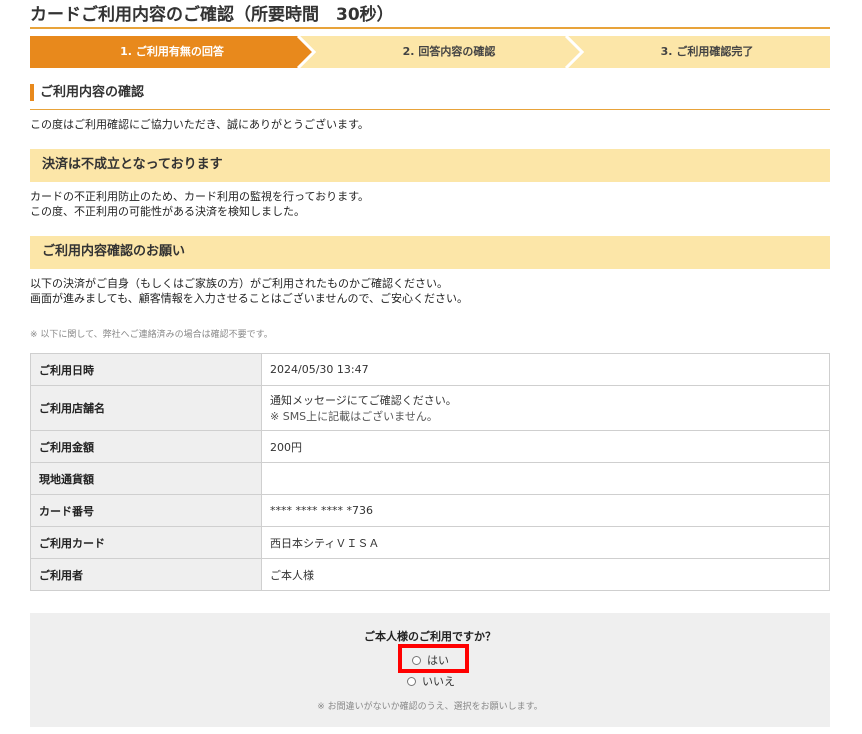 The width and height of the screenshot is (862, 734). I want to click on row-value: 西日本シティＶＩＳＡ, so click(545, 542).